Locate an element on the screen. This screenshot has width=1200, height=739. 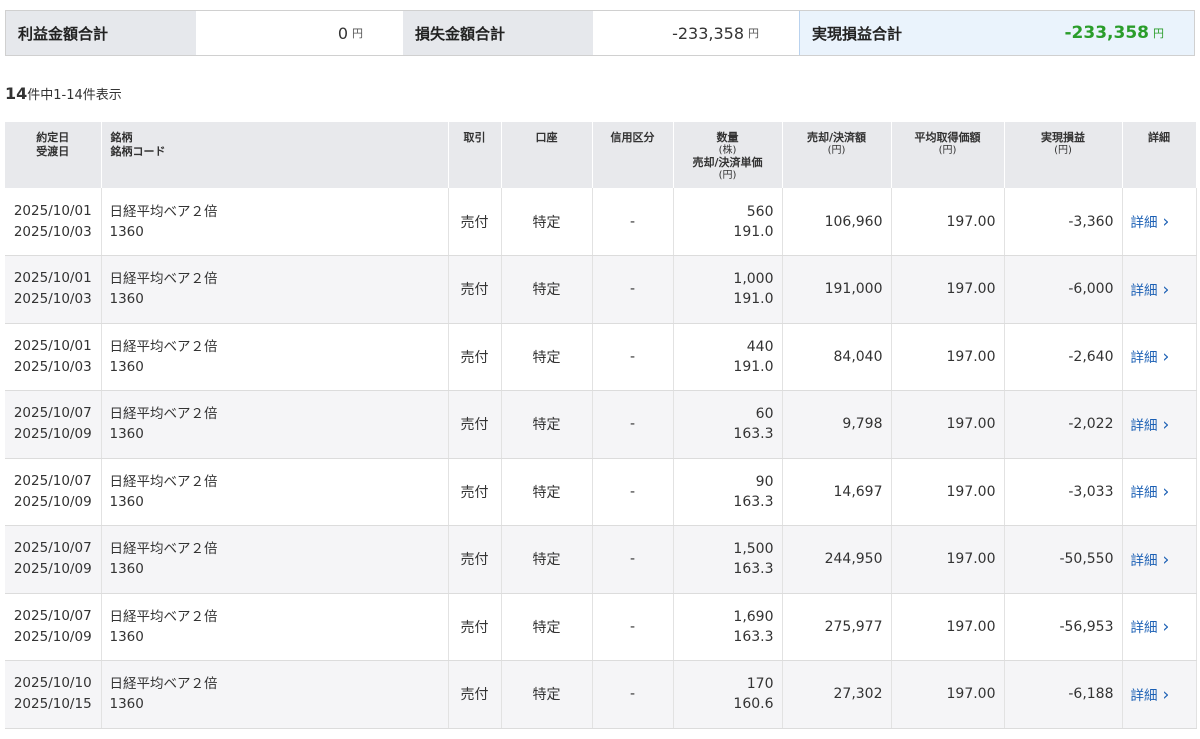
profit-total-amount: 0 is located at coordinates (342, 33).